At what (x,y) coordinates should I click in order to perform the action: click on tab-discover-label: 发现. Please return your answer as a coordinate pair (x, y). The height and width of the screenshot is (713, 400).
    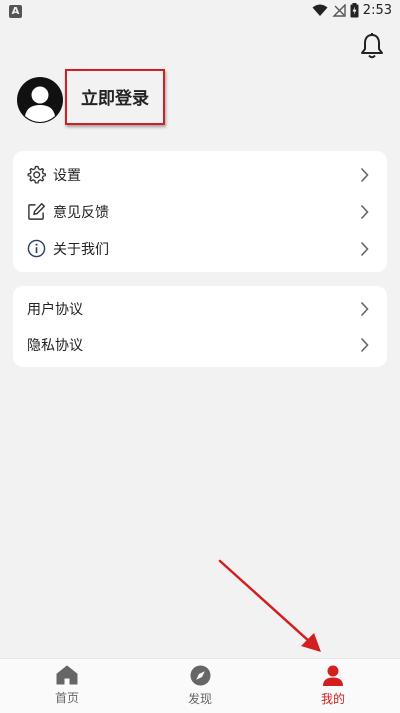
    Looking at the image, I should click on (199, 699).